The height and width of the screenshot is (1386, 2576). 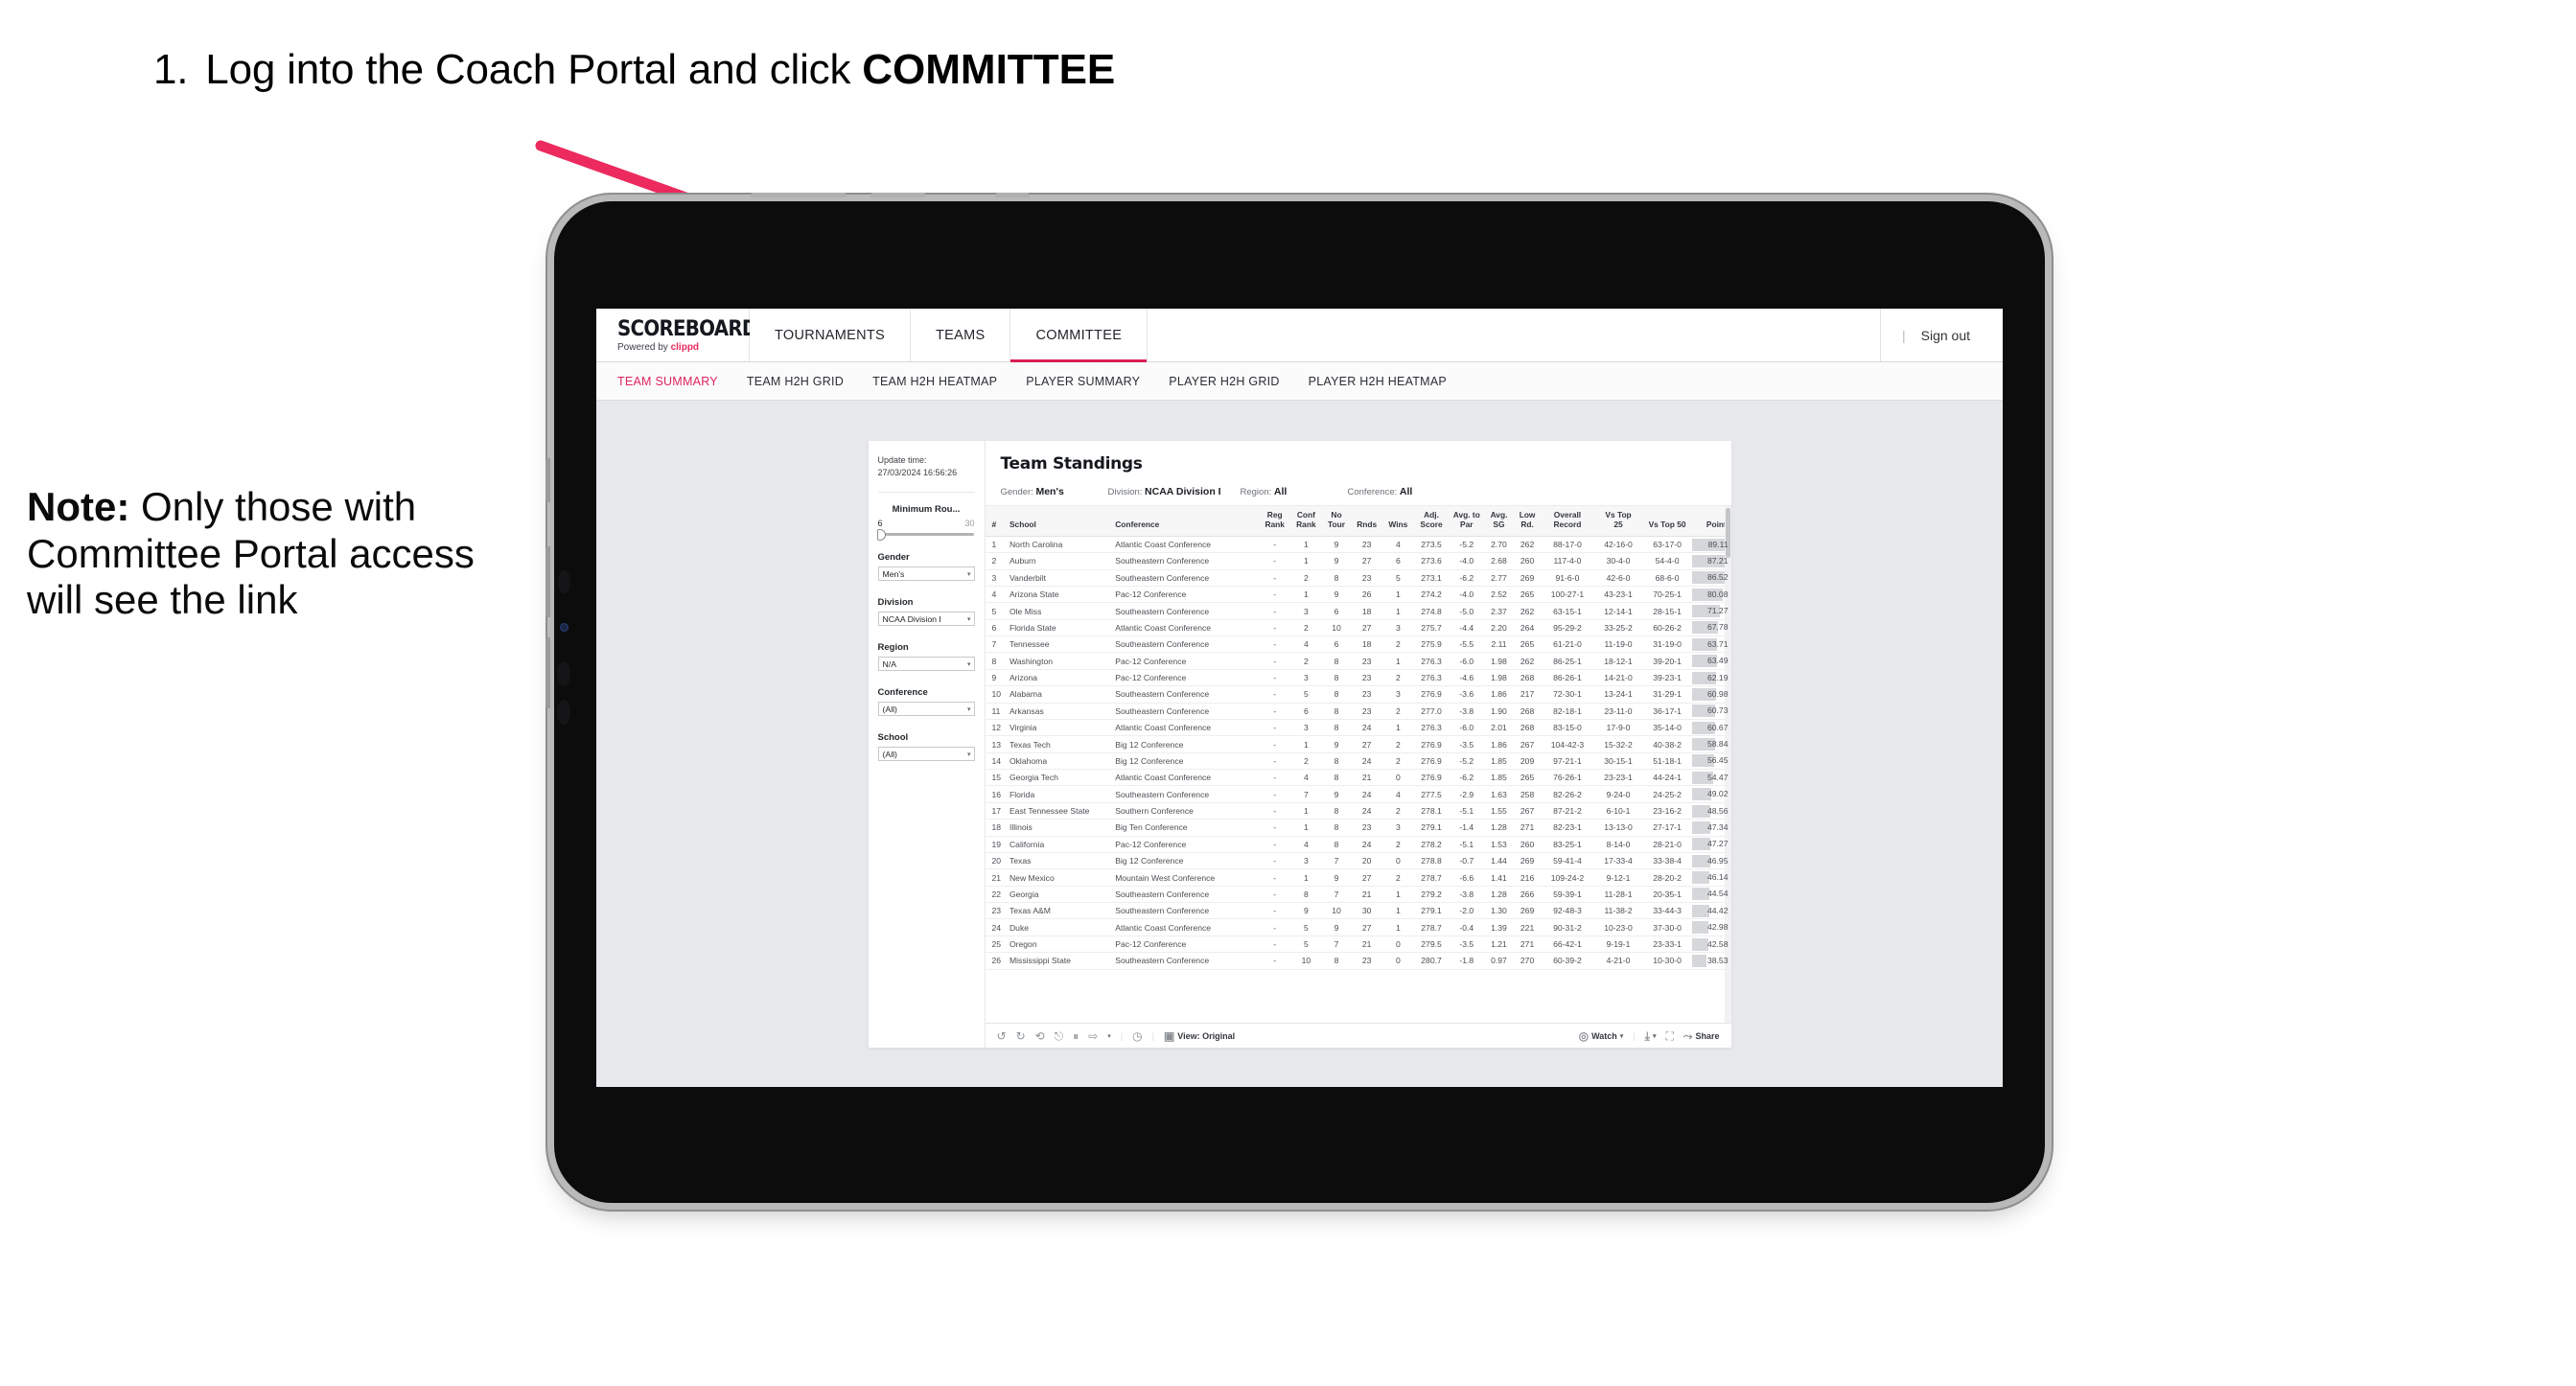 What do you see at coordinates (1306, 522) in the screenshot?
I see `col-conf-rank: Conf Rank` at bounding box center [1306, 522].